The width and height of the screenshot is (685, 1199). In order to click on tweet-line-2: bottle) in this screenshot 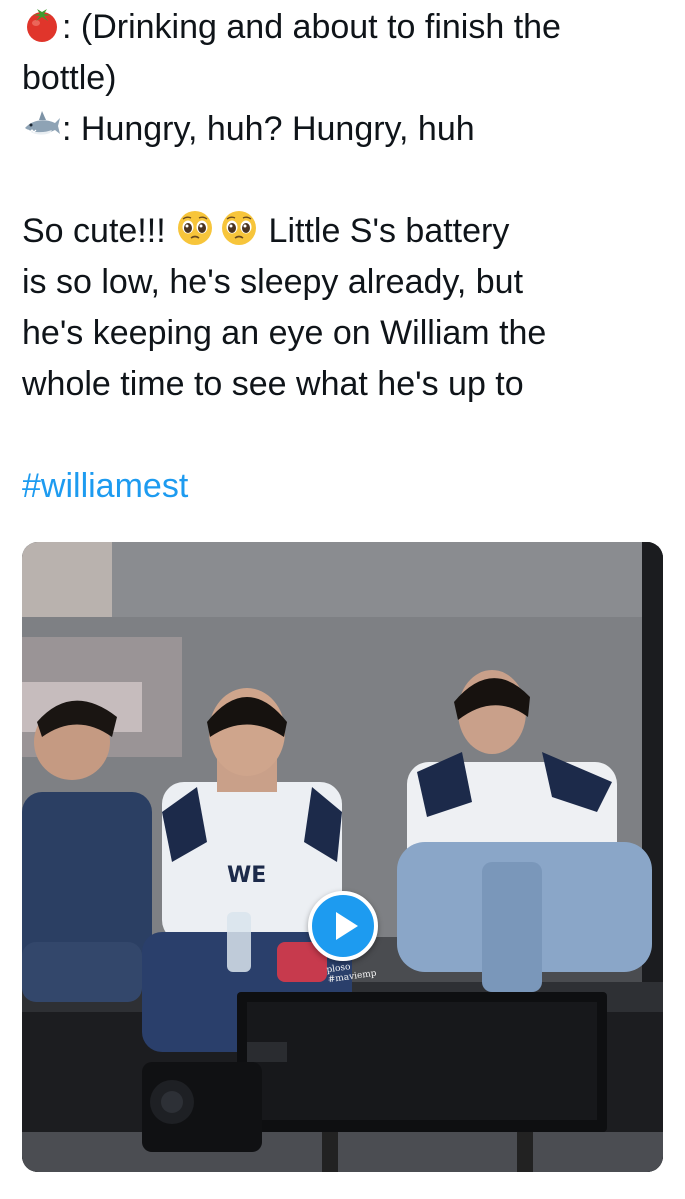, I will do `click(69, 78)`.